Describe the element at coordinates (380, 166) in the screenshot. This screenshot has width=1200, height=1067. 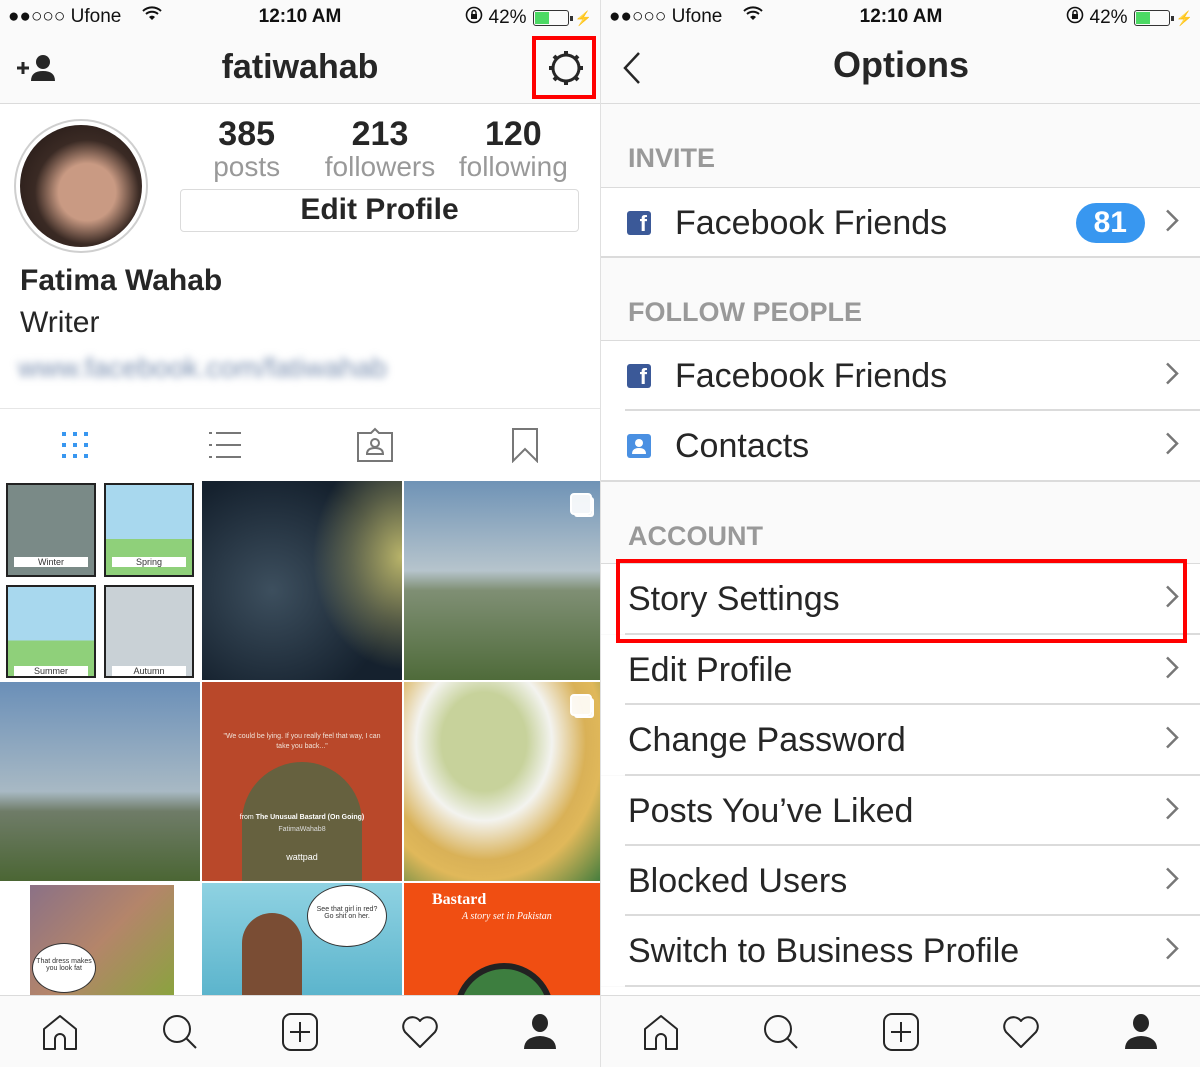
I see `followers-label: followers` at that location.